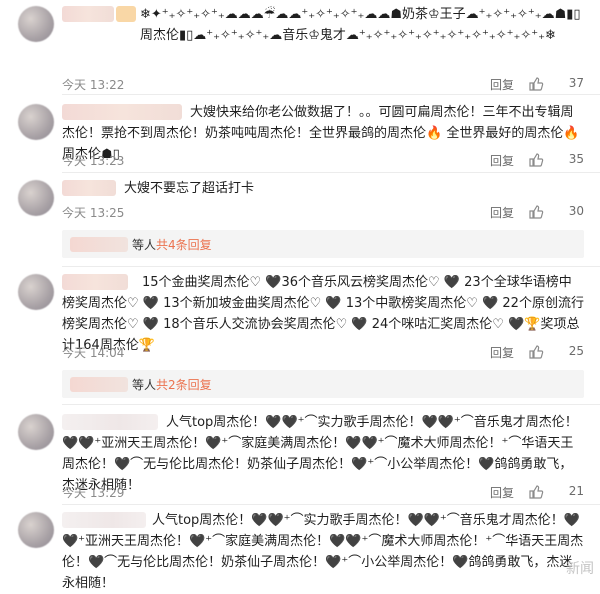 This screenshot has height=594, width=600. What do you see at coordinates (576, 351) in the screenshot?
I see `like-count: 25` at bounding box center [576, 351].